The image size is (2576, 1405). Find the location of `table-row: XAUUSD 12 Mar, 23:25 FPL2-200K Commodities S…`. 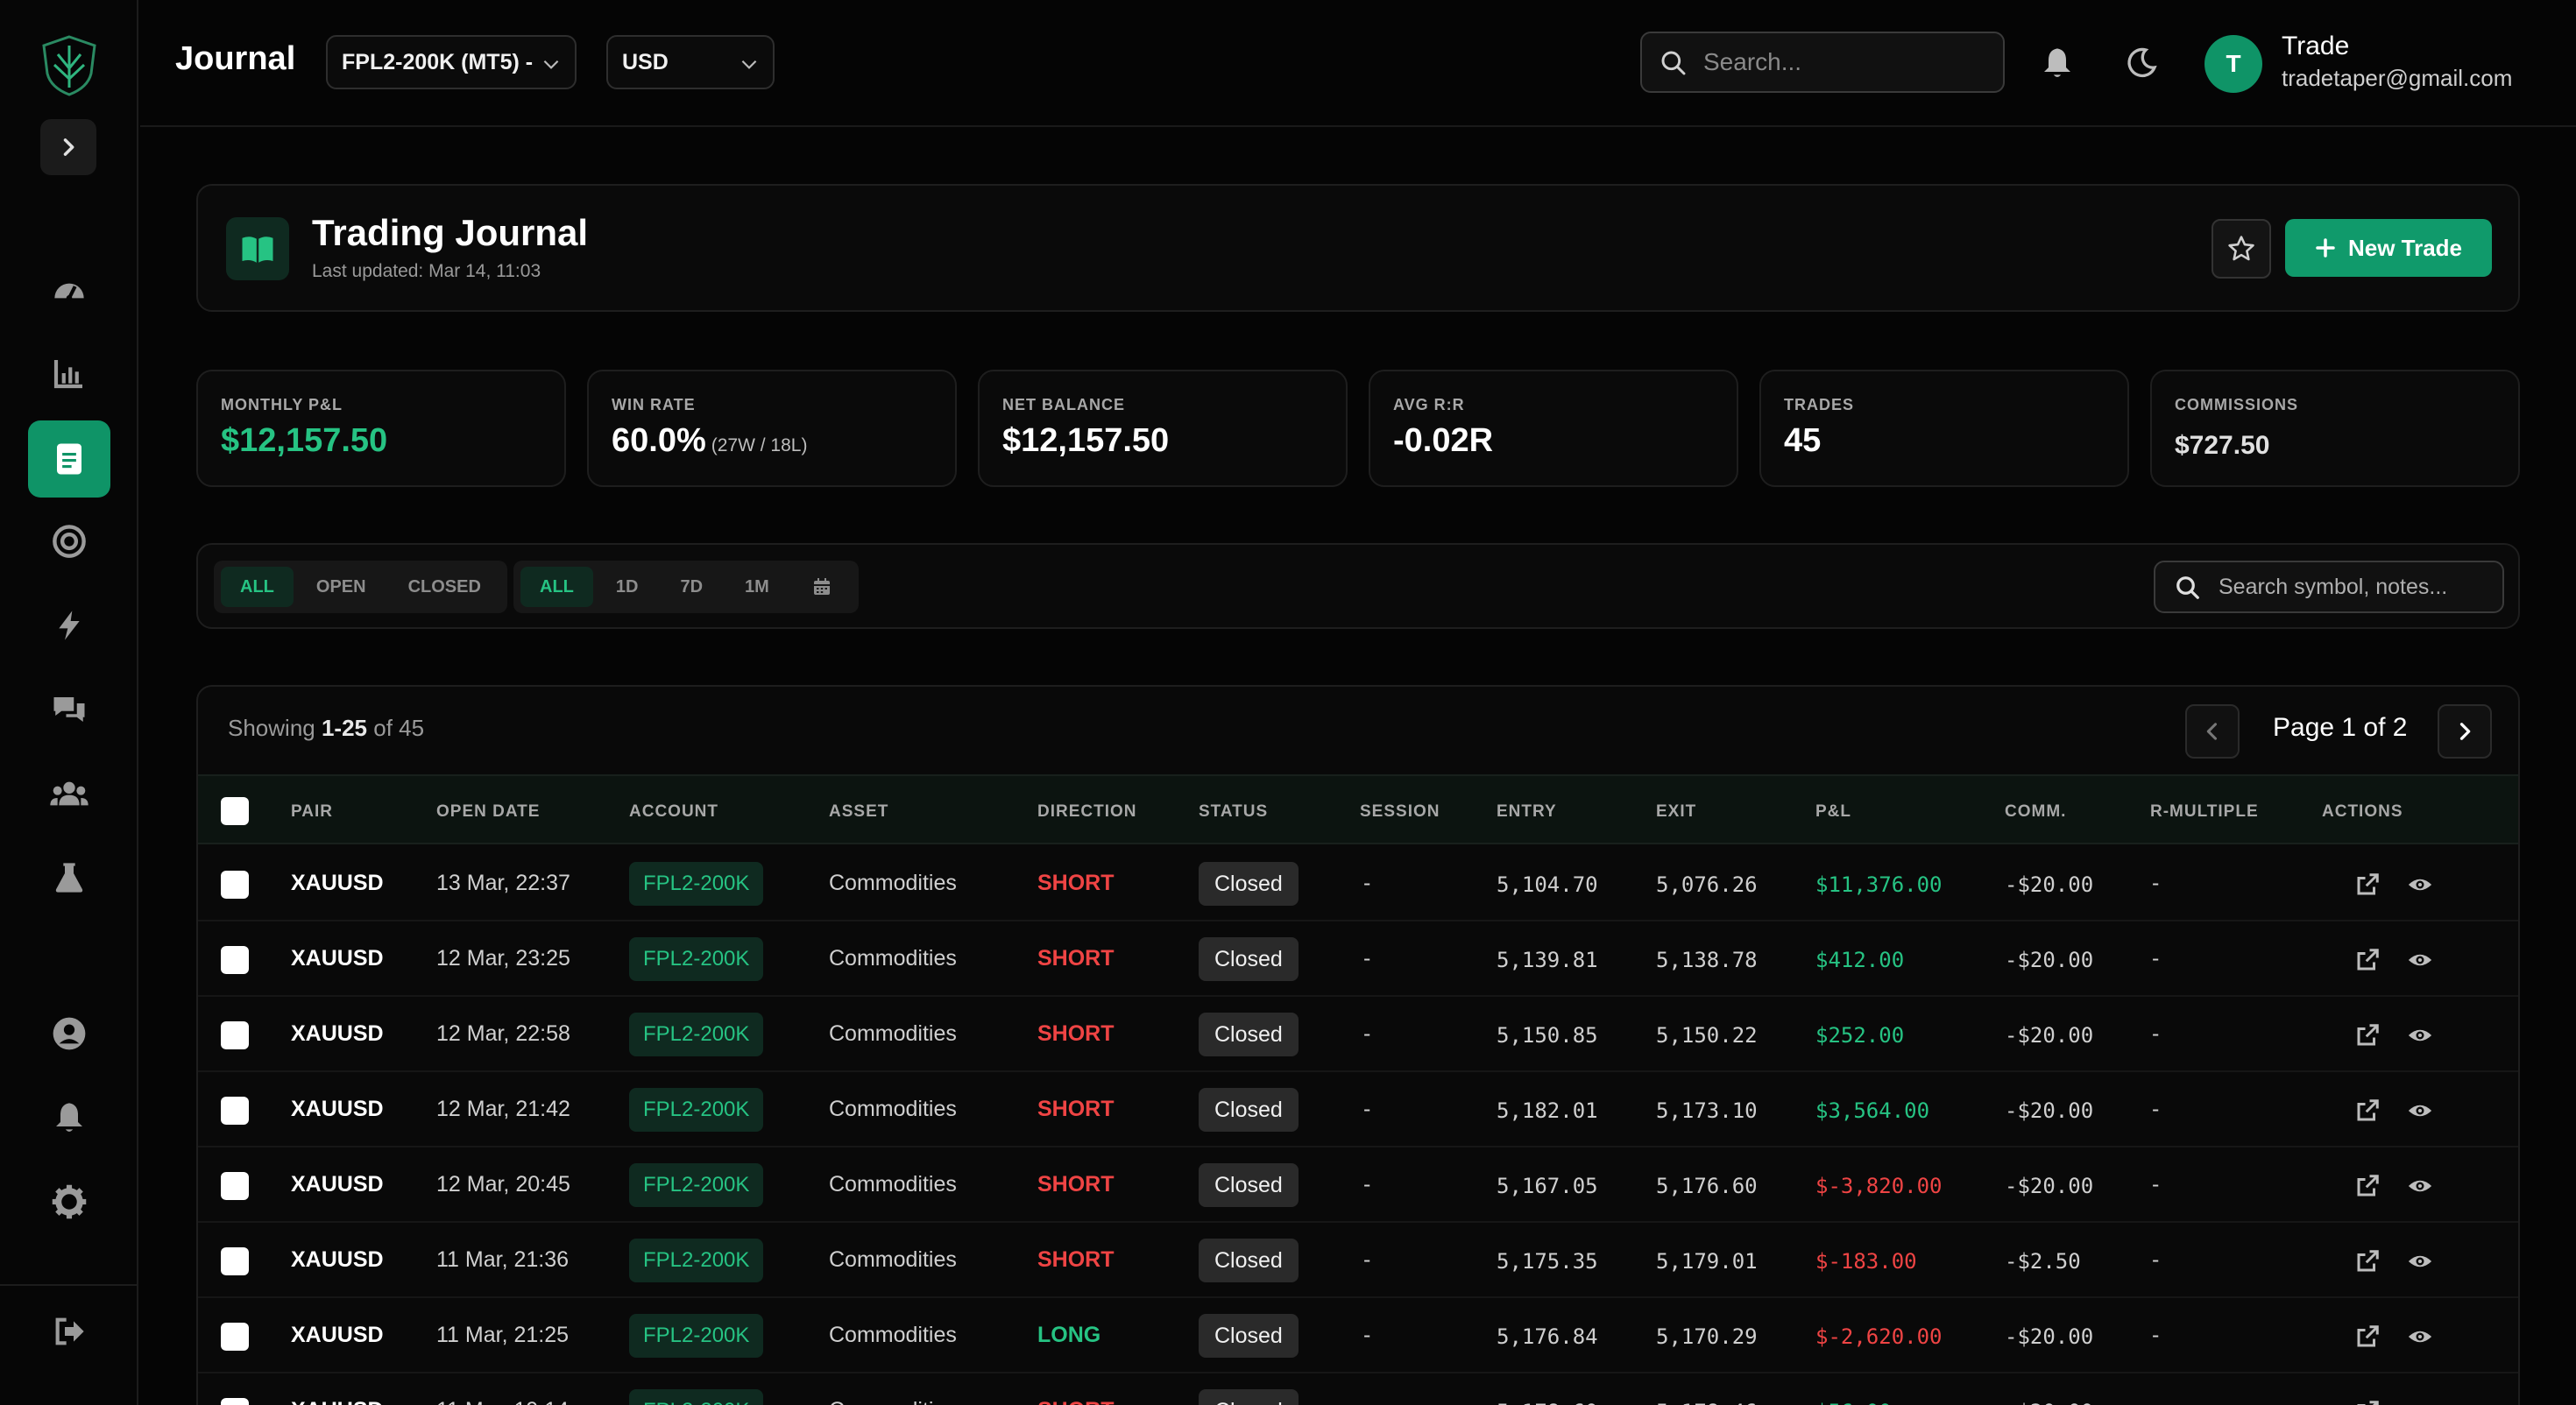

table-row: XAUUSD 12 Mar, 23:25 FPL2-200K Commodities S… is located at coordinates (1358, 959).